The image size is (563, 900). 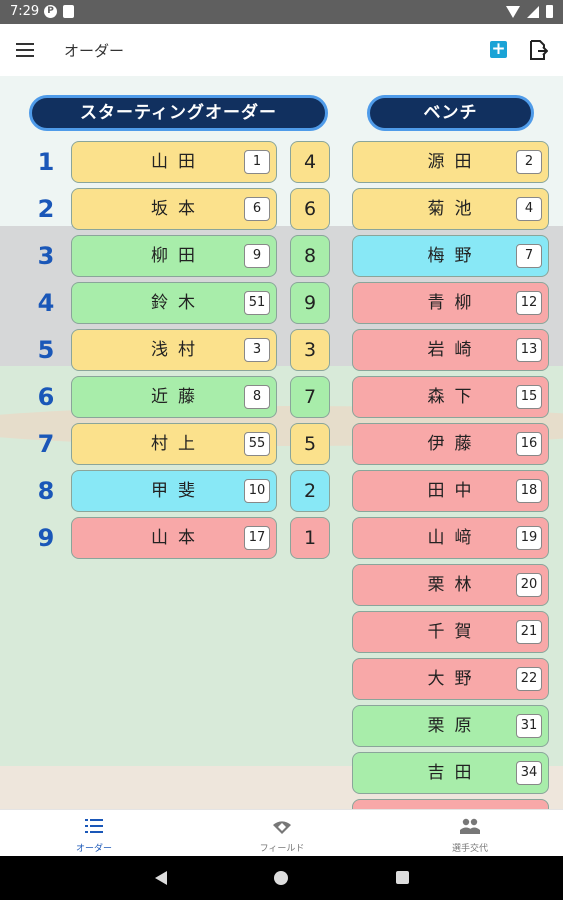 What do you see at coordinates (281, 12) in the screenshot?
I see `status-bar: 7:29 P` at bounding box center [281, 12].